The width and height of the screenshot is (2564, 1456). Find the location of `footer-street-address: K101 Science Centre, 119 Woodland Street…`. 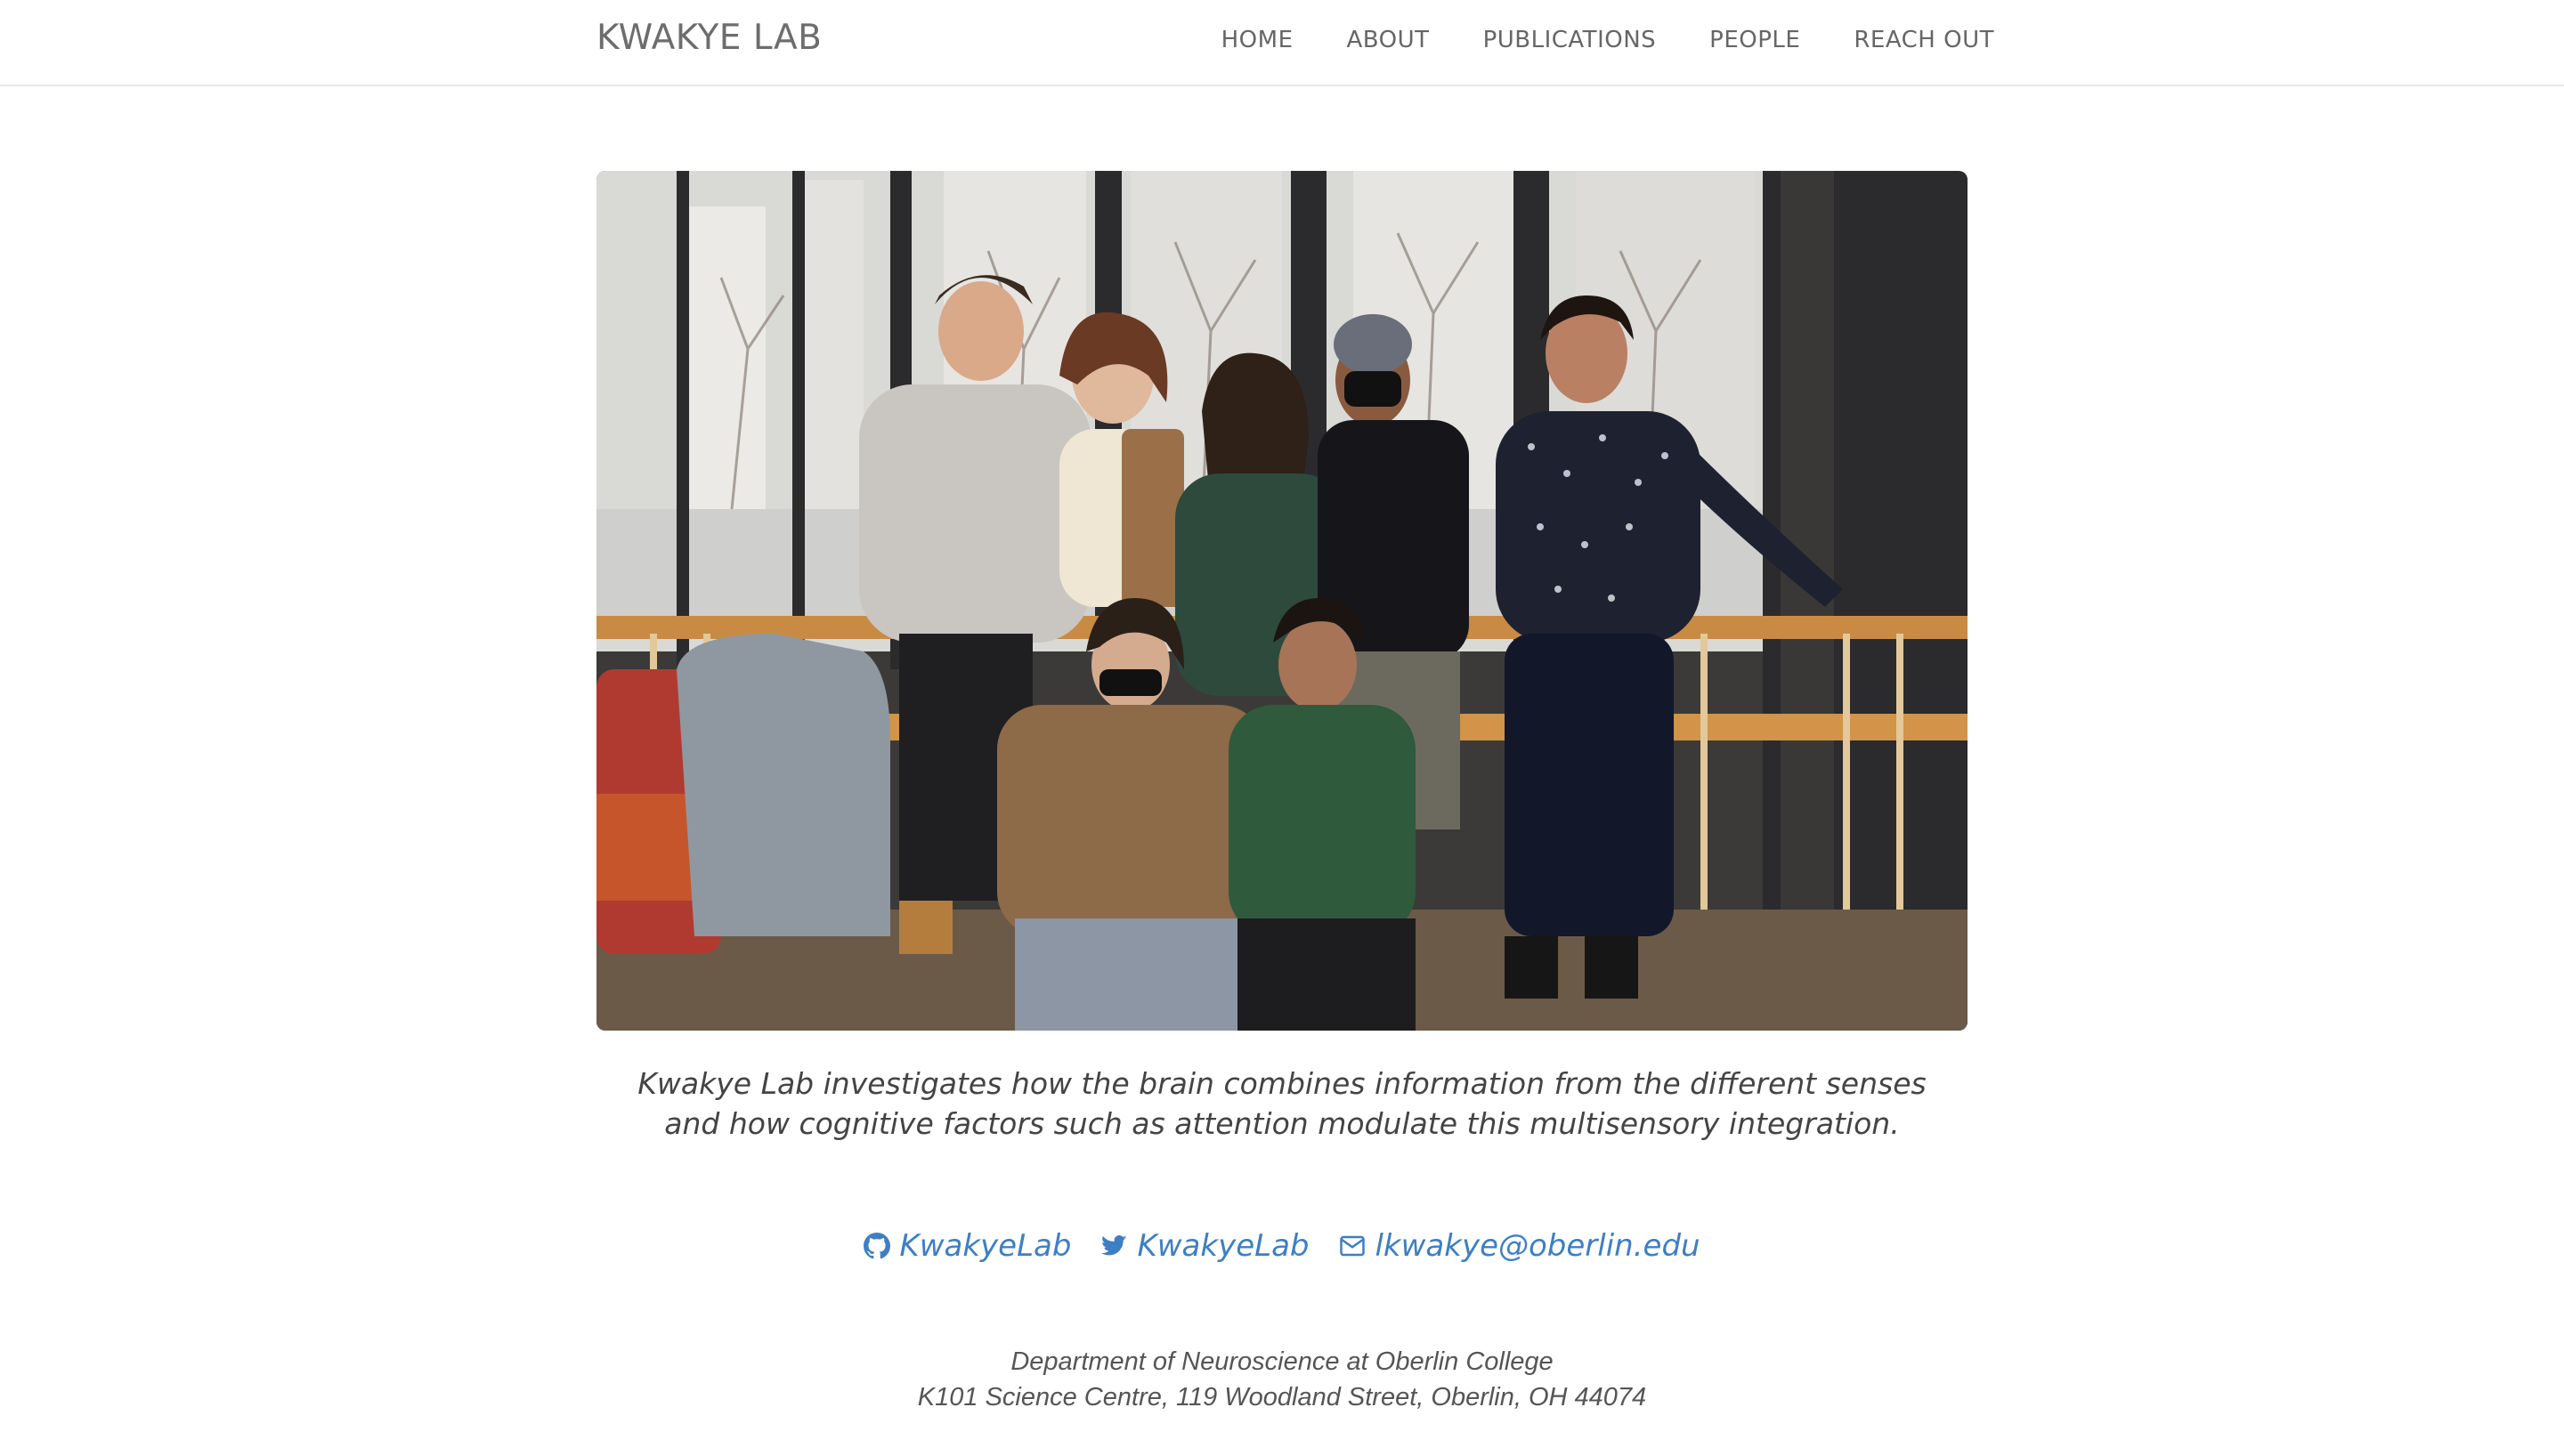

footer-street-address: K101 Science Centre, 119 Woodland Street… is located at coordinates (1282, 1397).